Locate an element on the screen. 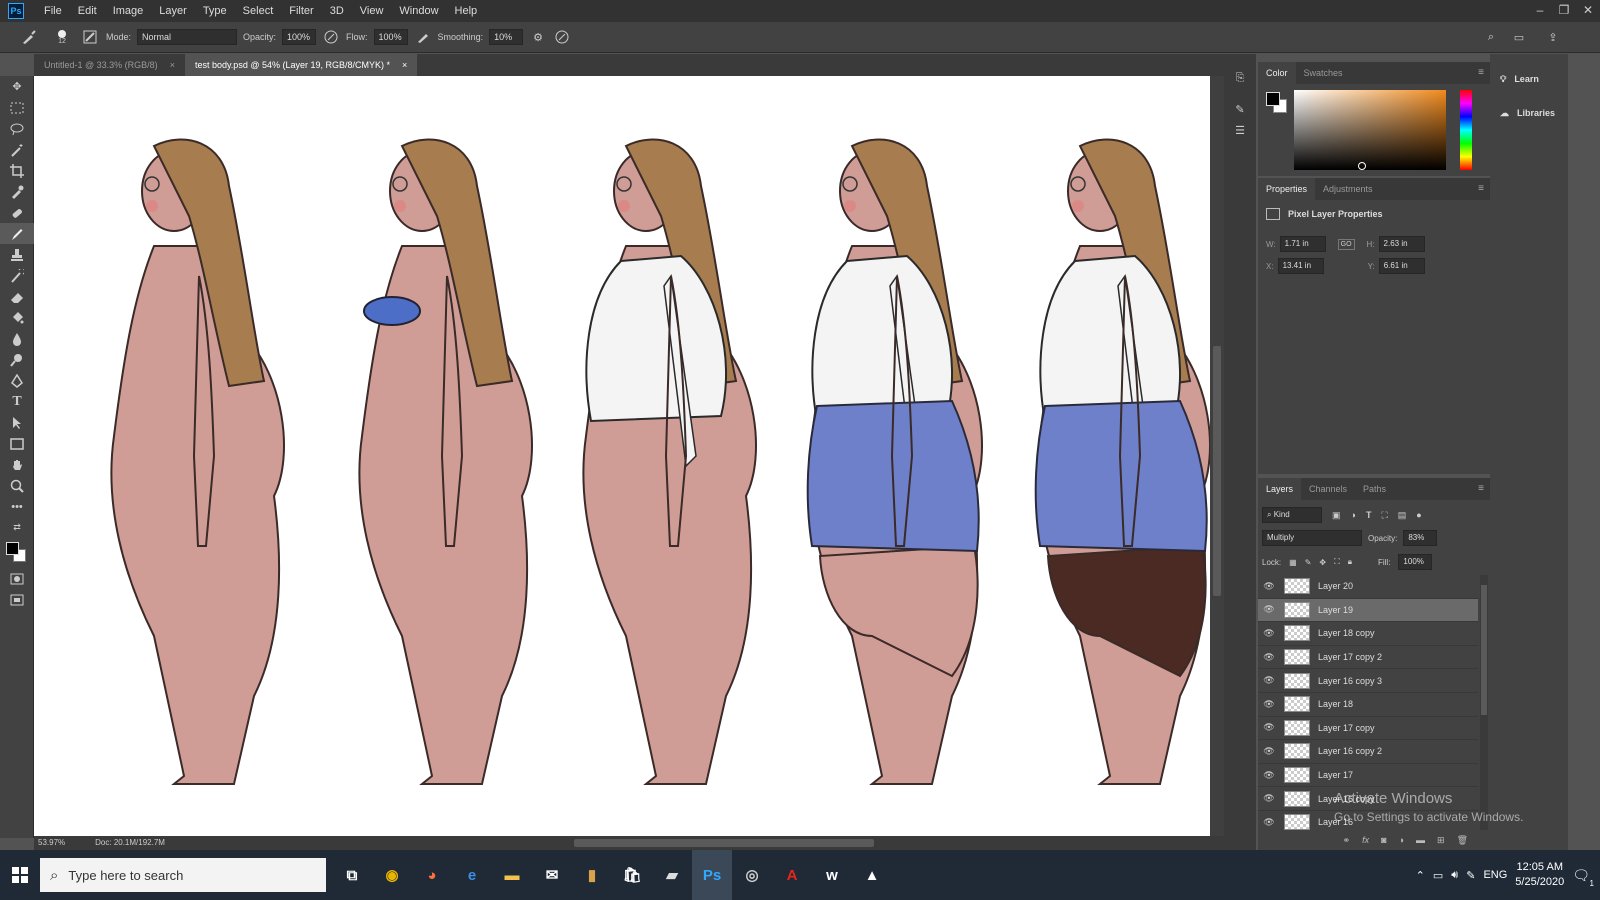 The height and width of the screenshot is (900, 1600). layer-opacity-field: 83% is located at coordinates (1420, 538).